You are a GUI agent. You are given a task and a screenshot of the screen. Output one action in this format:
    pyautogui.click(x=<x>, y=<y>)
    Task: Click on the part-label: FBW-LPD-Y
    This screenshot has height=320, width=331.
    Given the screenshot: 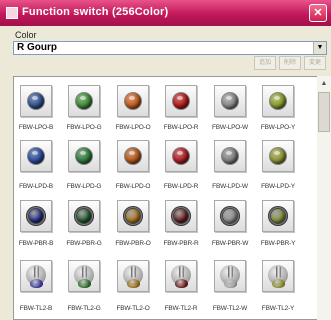 What is the action you would take?
    pyautogui.click(x=278, y=186)
    